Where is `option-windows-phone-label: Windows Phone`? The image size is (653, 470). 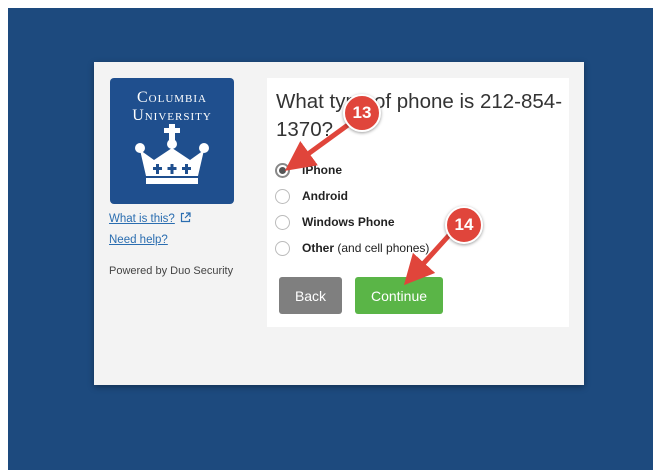 option-windows-phone-label: Windows Phone is located at coordinates (348, 222).